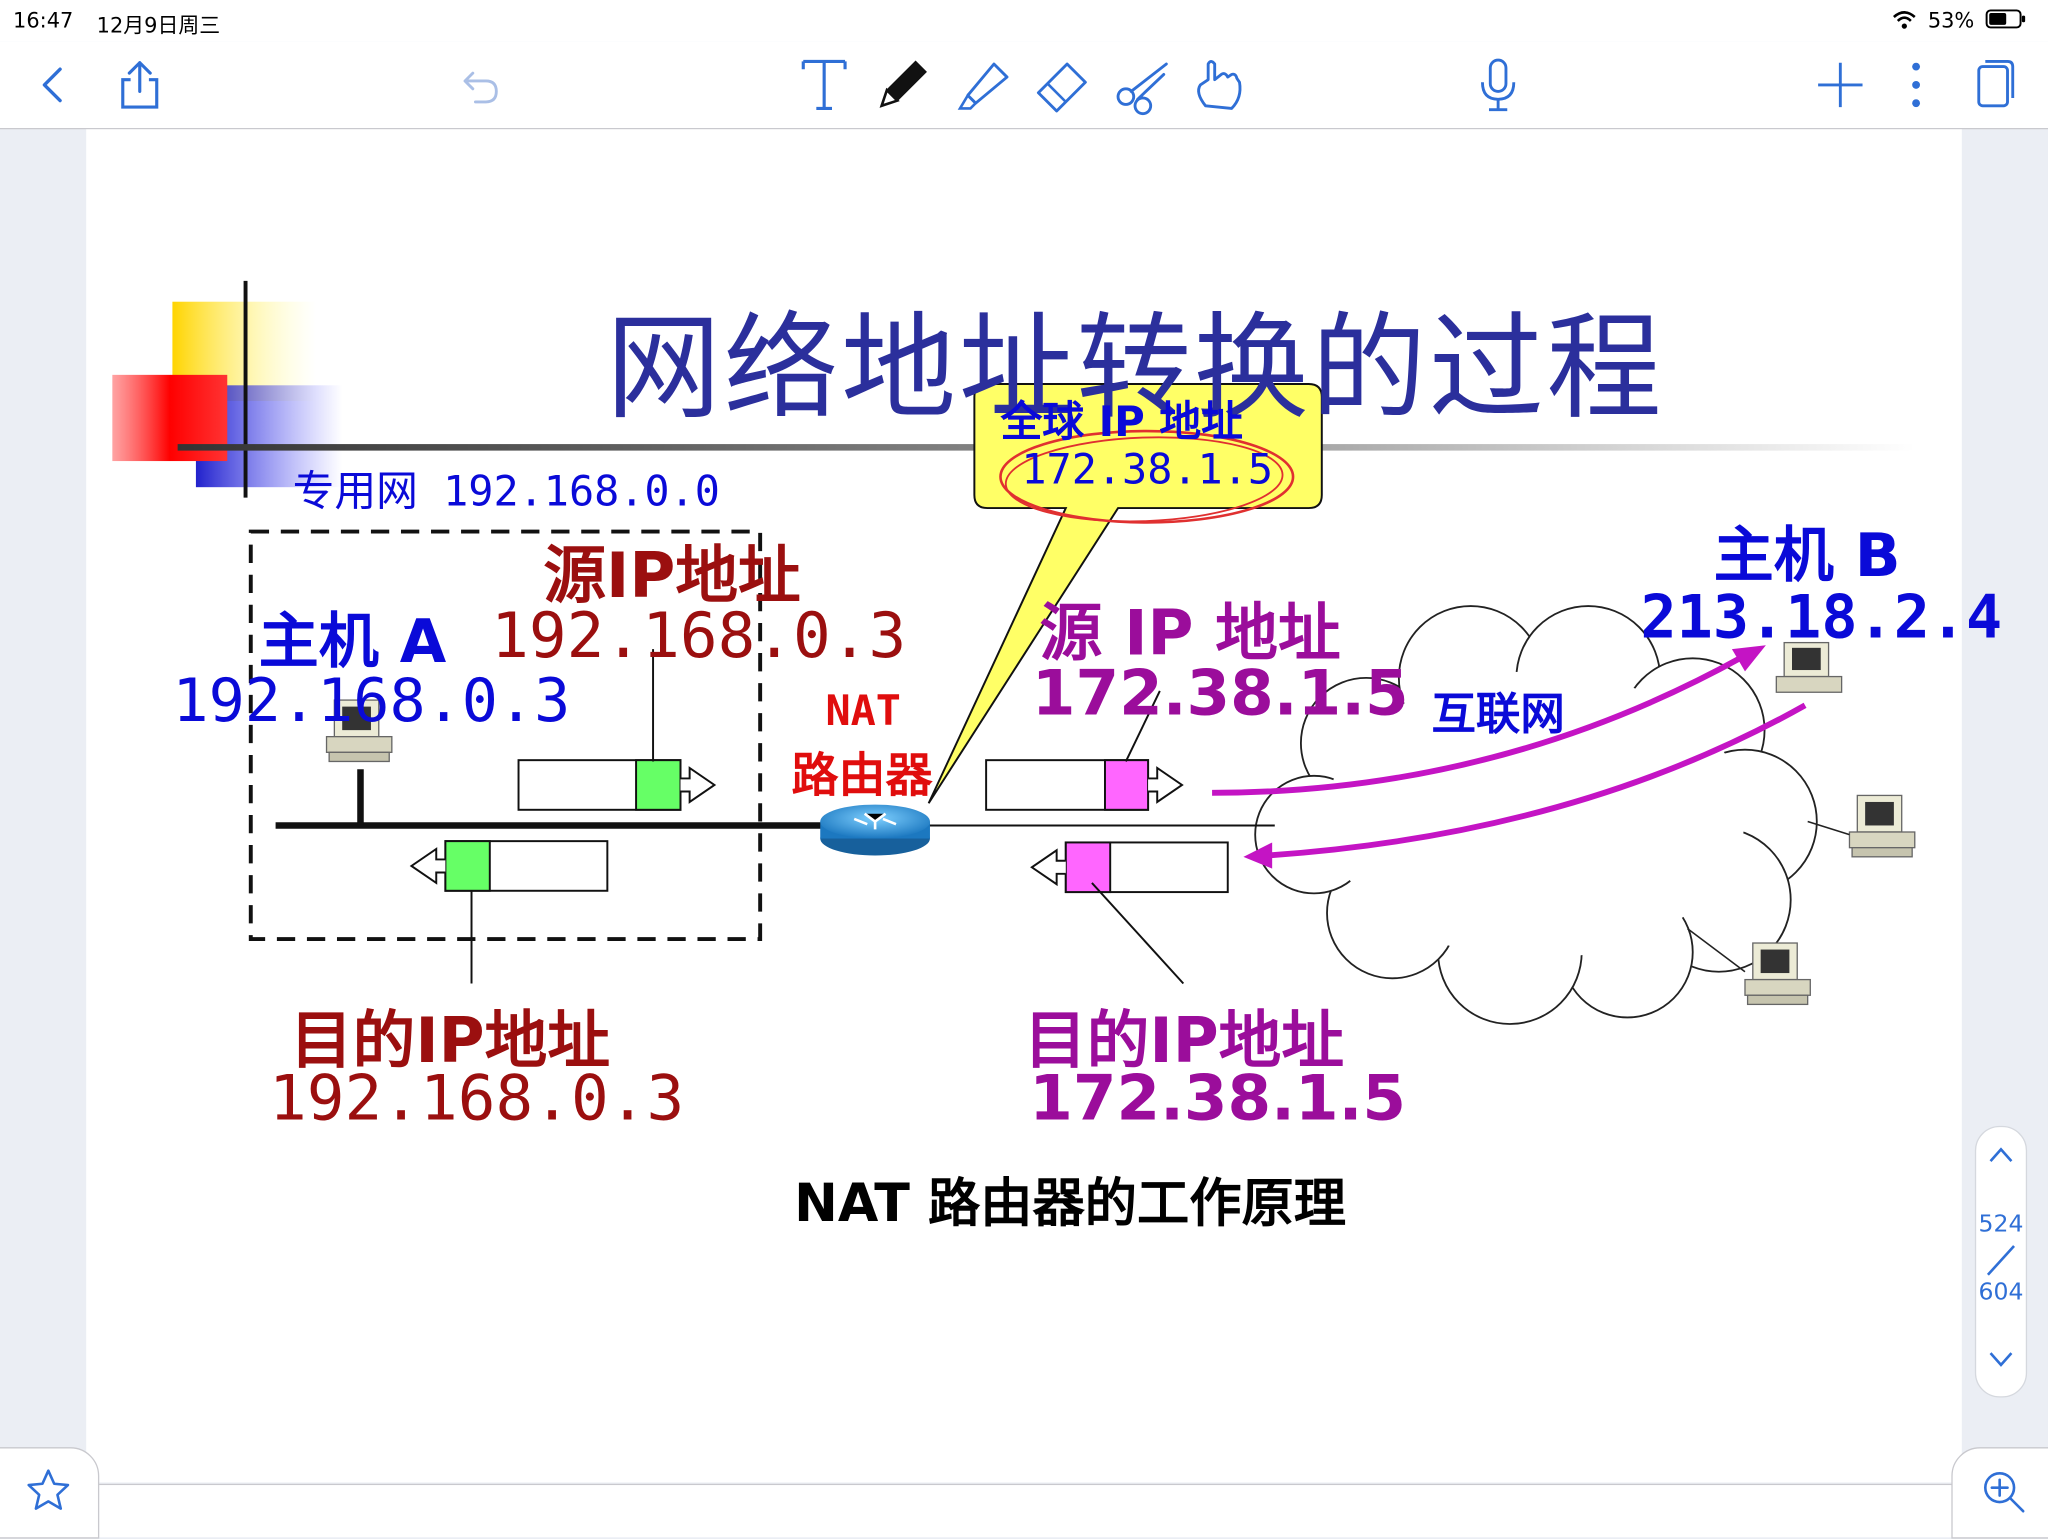 Image resolution: width=2048 pixels, height=1539 pixels. I want to click on private-network-label: 专用网 192.168.0.0, so click(506, 491).